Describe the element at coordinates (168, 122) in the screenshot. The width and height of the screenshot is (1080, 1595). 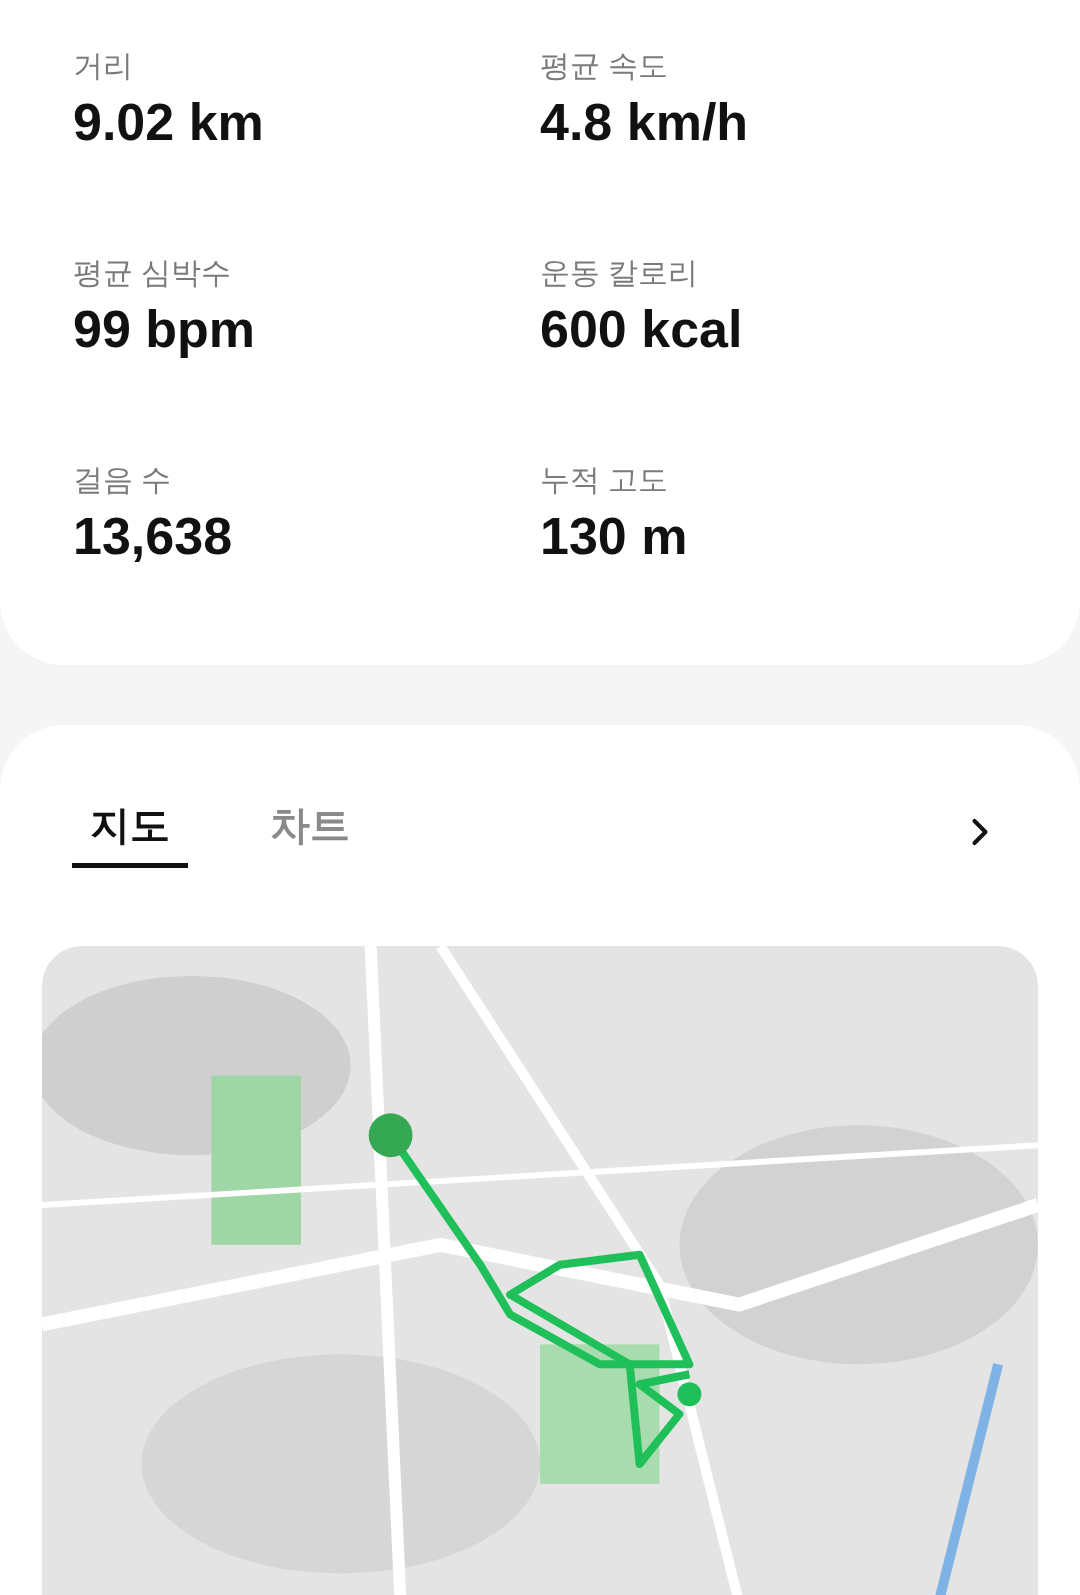
I see `stat-value: 9.02 km` at that location.